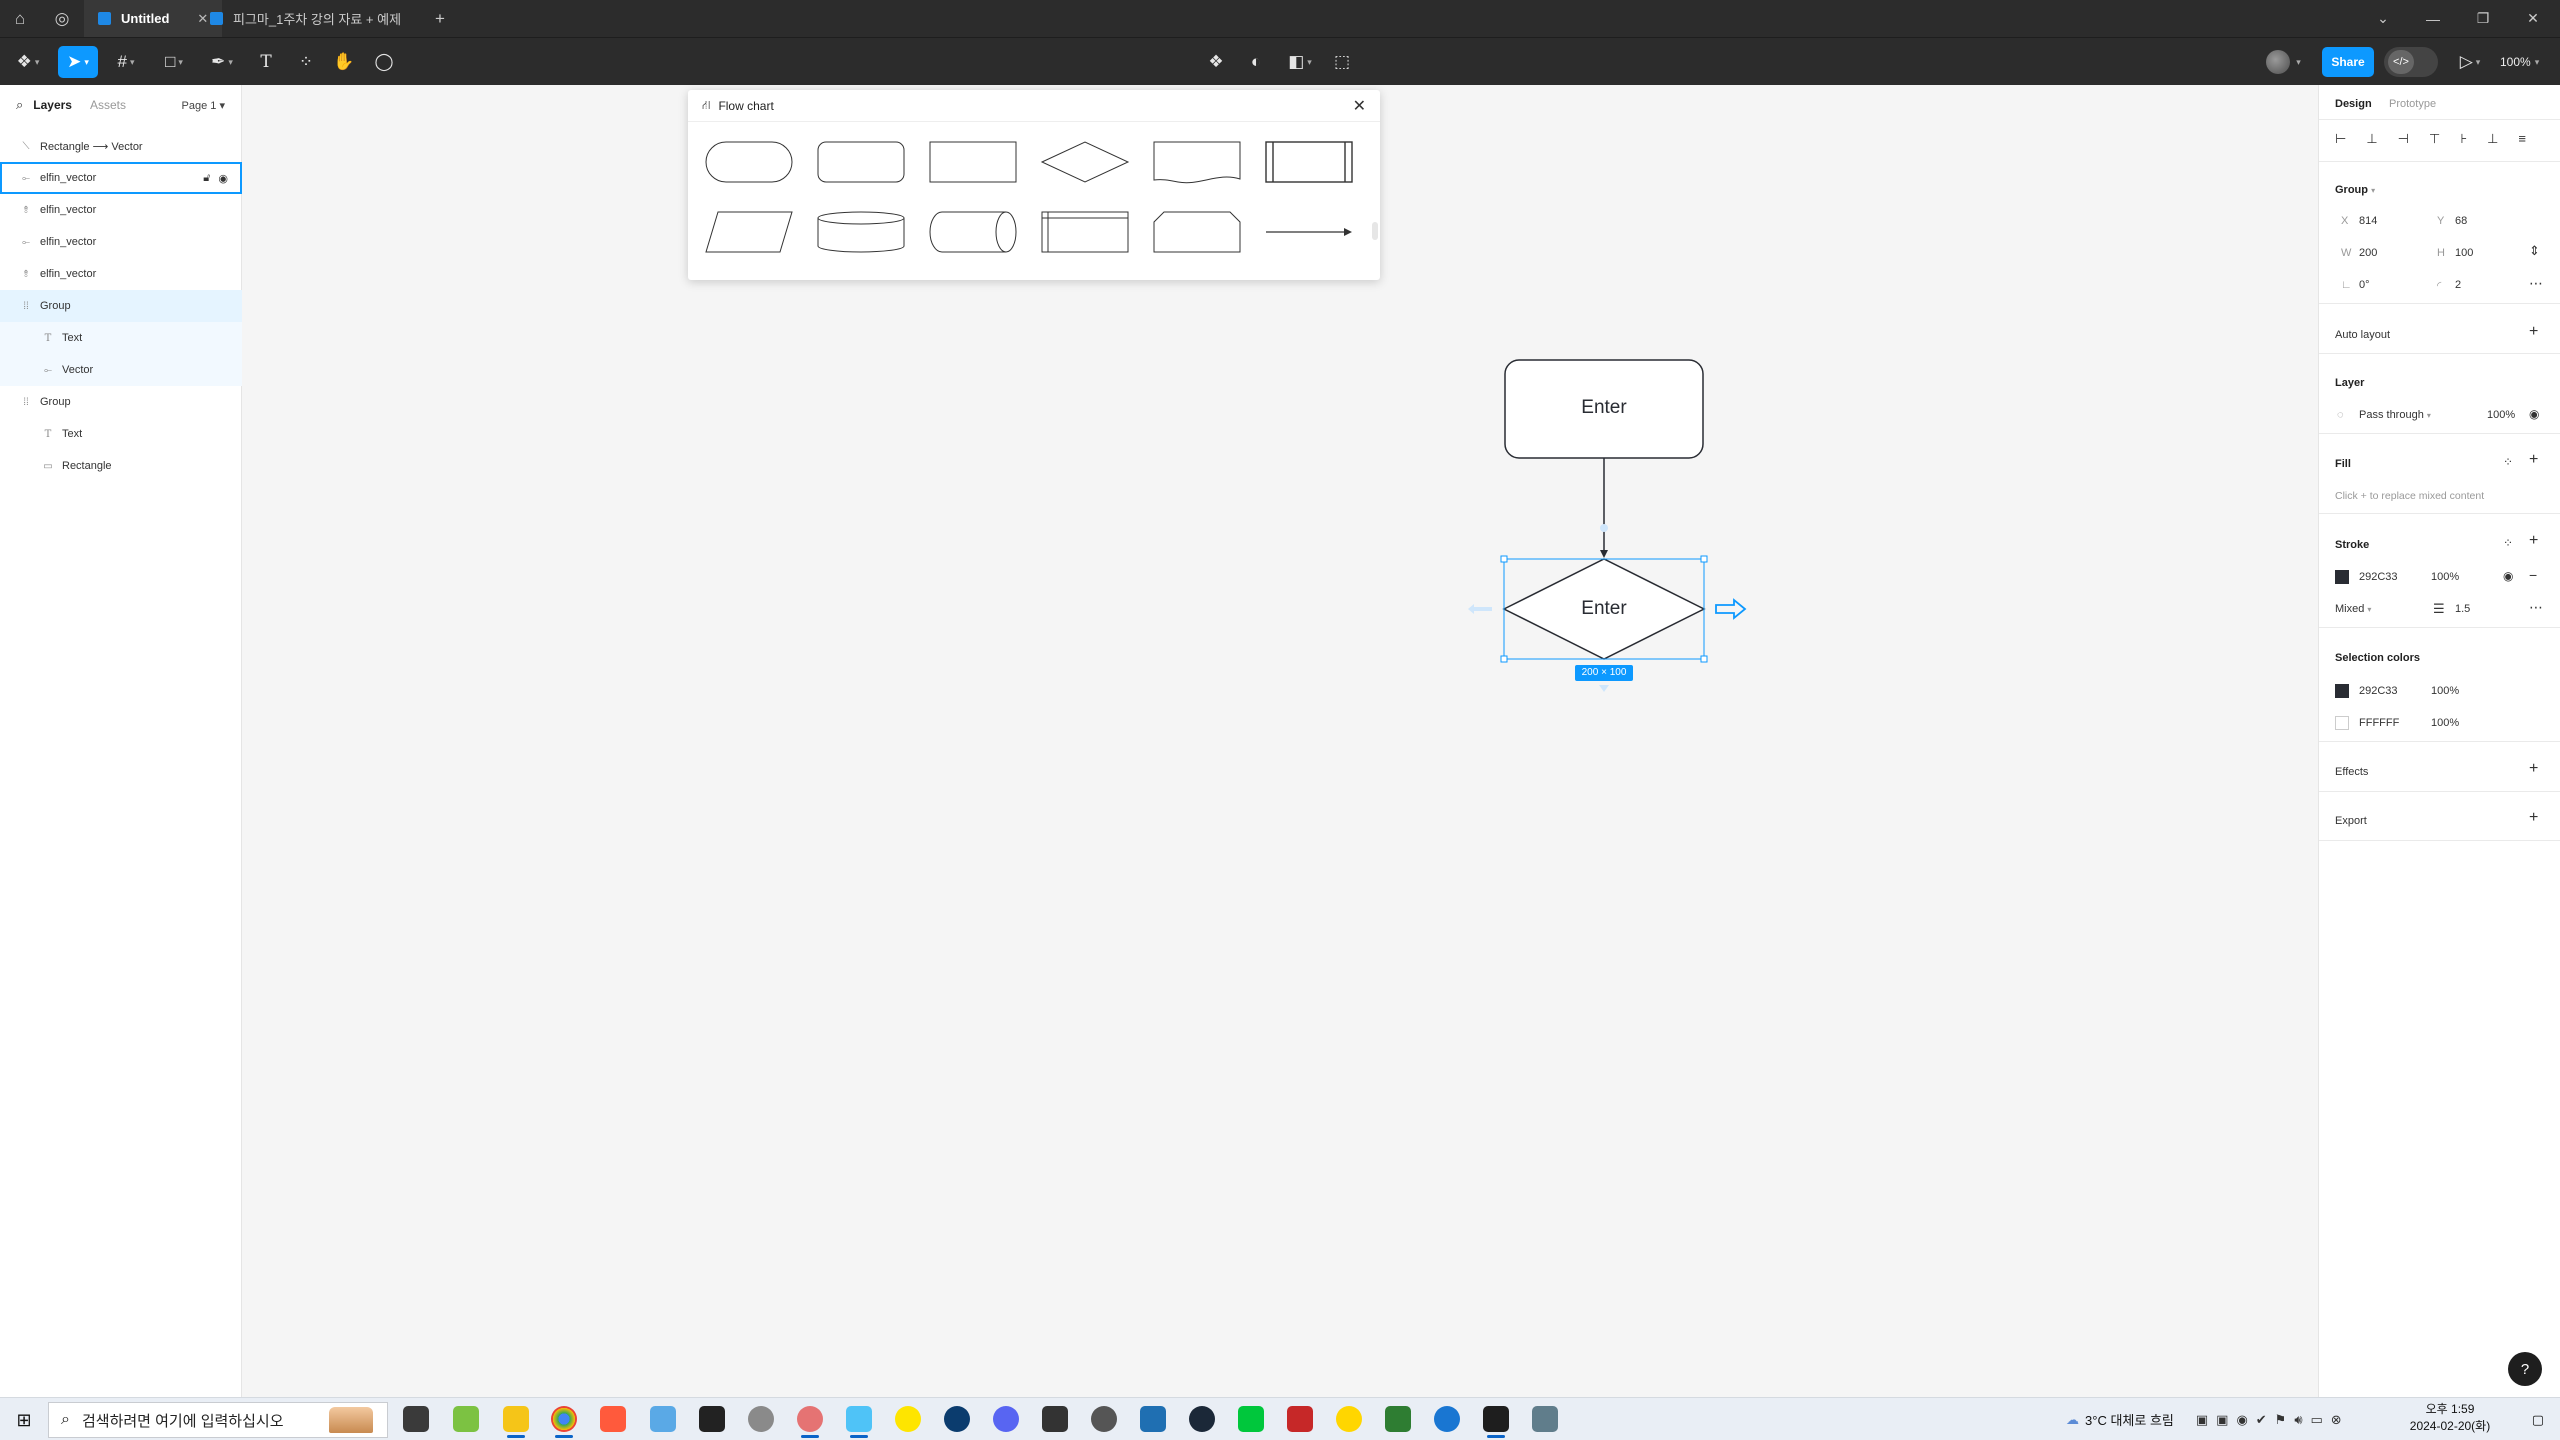 Image resolution: width=2560 pixels, height=1440 pixels. I want to click on task-view-icon, so click(416, 1419).